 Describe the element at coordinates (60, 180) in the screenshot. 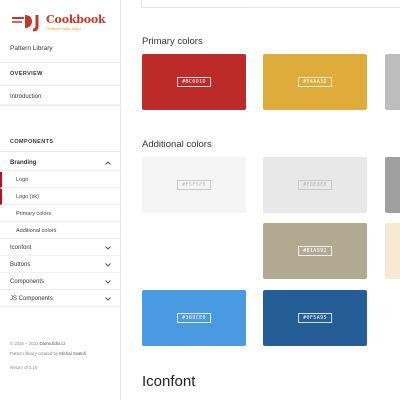

I see `sidebar-item-logo: Logo` at that location.